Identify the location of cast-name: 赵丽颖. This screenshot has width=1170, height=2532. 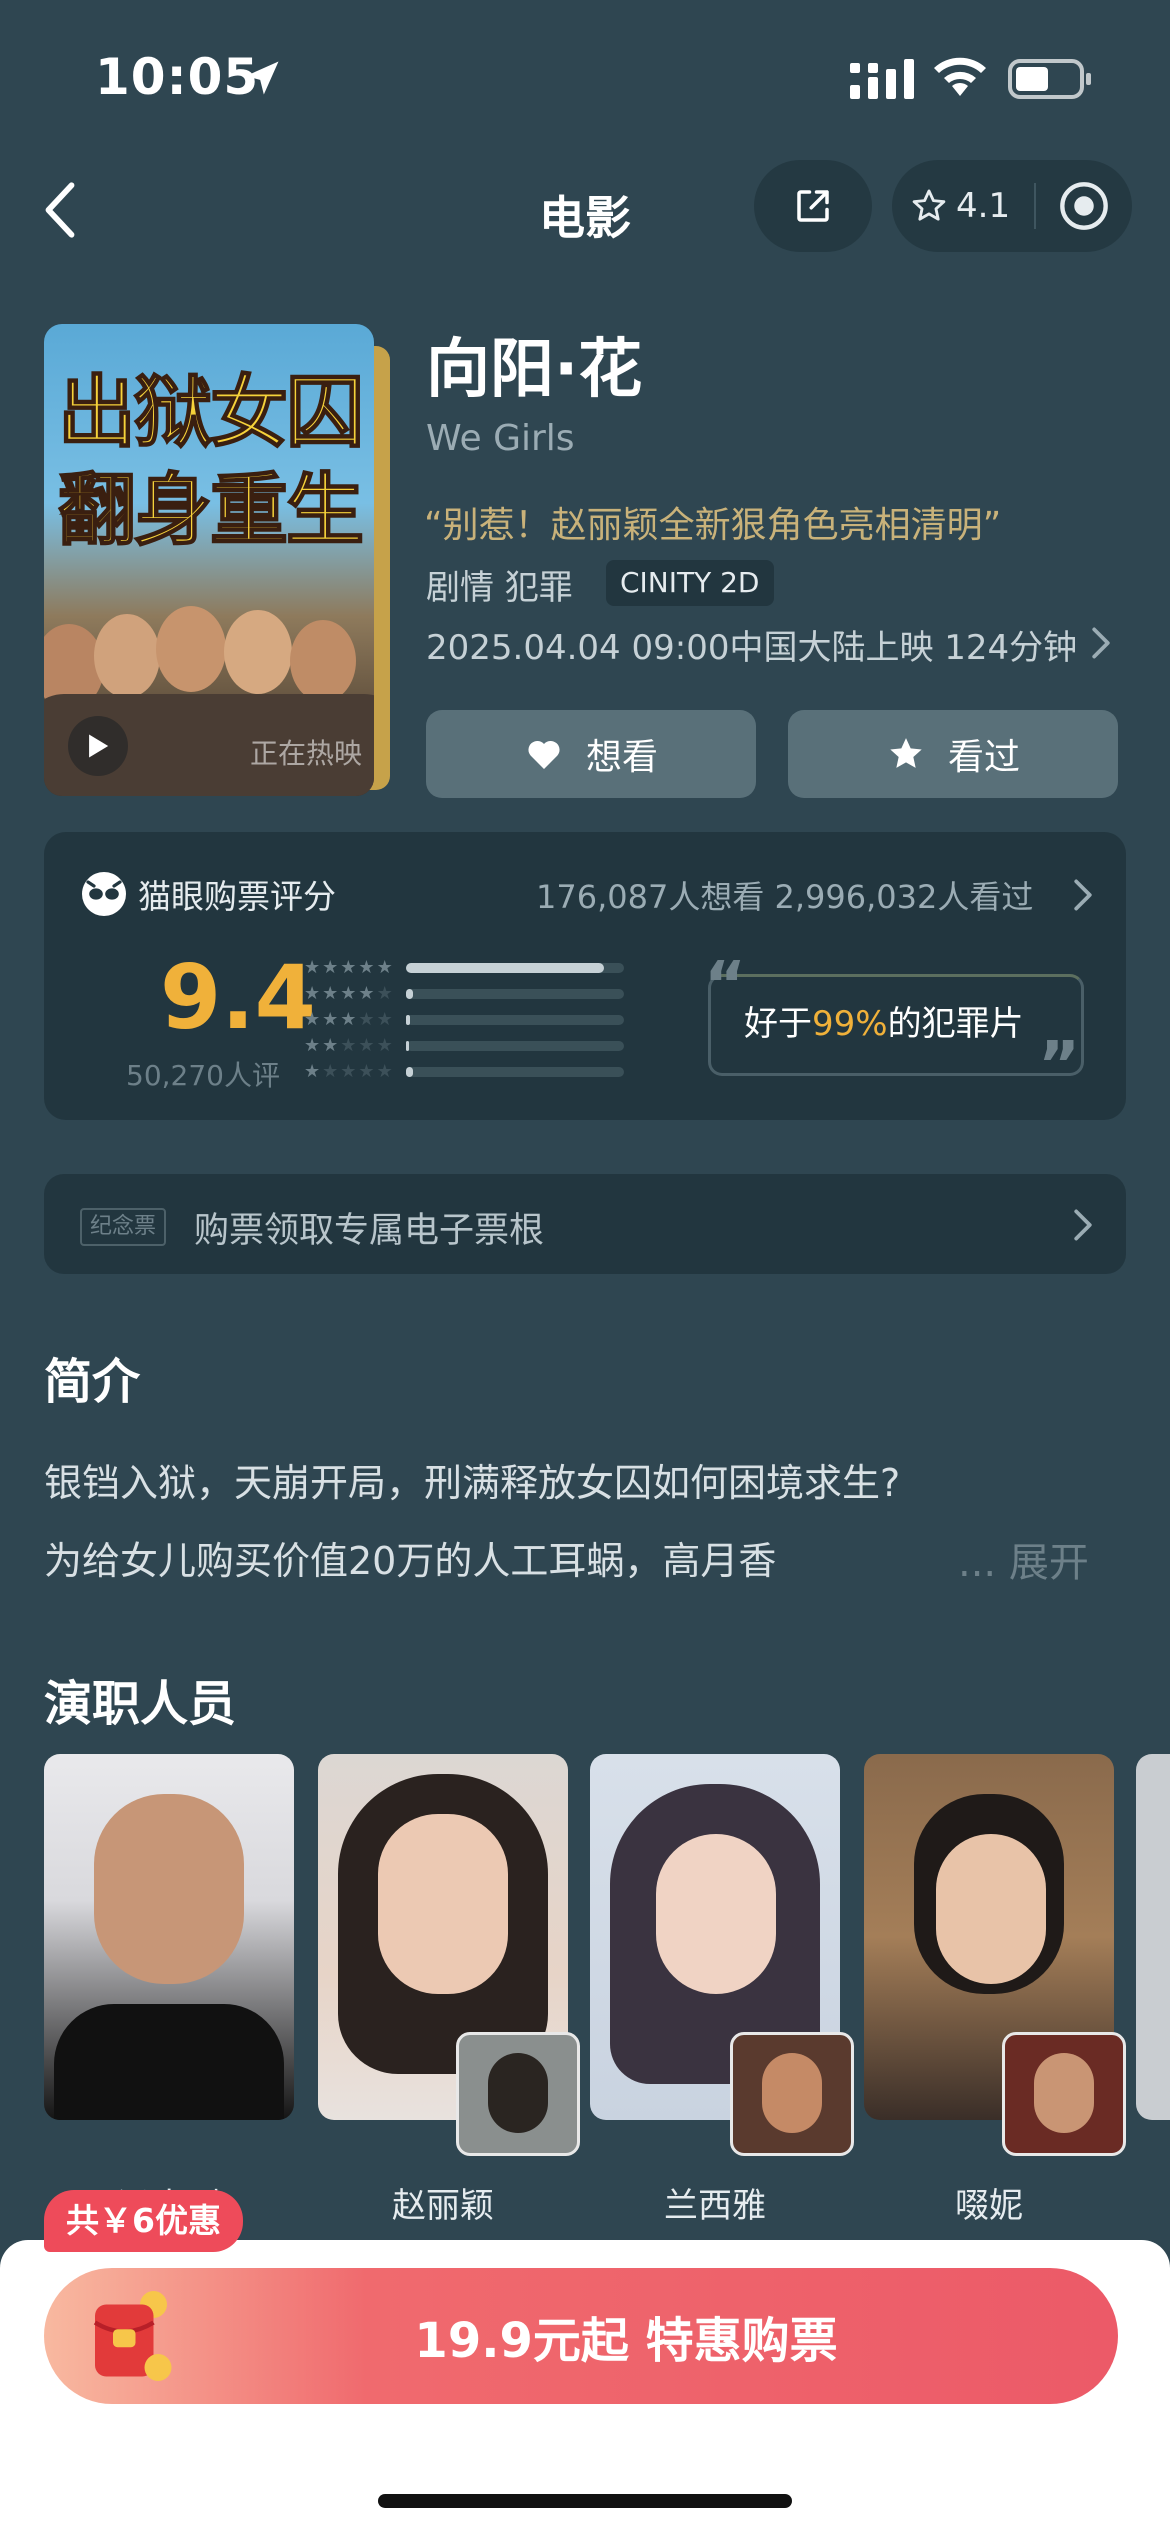
(443, 2206).